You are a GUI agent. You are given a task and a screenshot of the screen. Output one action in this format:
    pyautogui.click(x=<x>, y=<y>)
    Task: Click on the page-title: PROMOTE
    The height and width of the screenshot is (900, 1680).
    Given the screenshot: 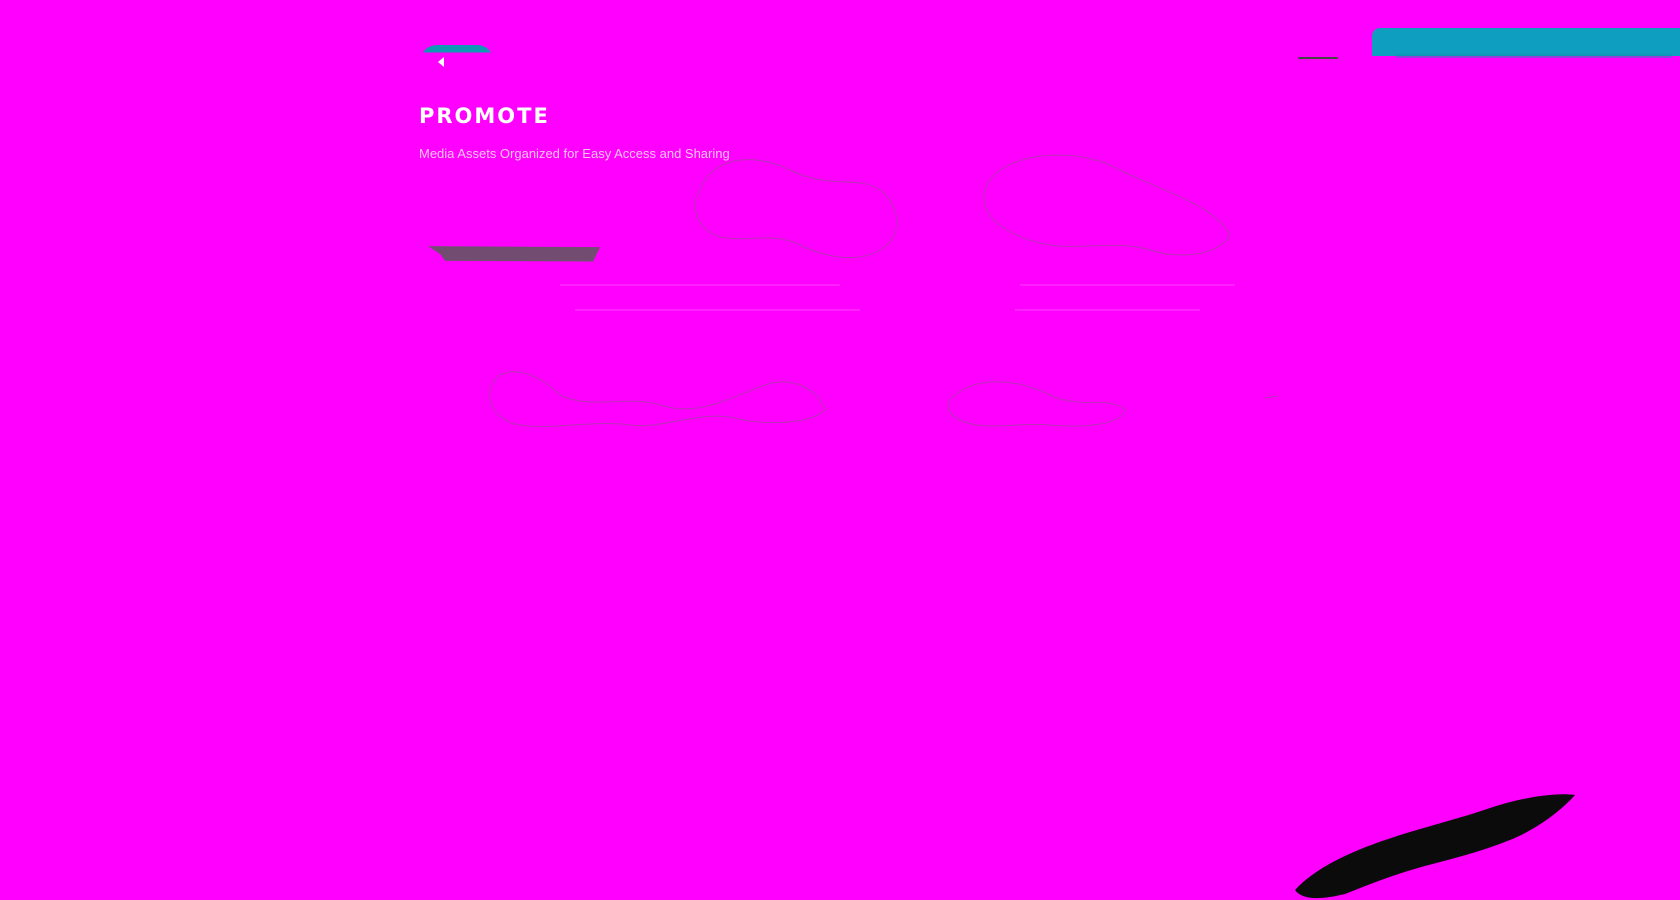 What is the action you would take?
    pyautogui.click(x=484, y=116)
    